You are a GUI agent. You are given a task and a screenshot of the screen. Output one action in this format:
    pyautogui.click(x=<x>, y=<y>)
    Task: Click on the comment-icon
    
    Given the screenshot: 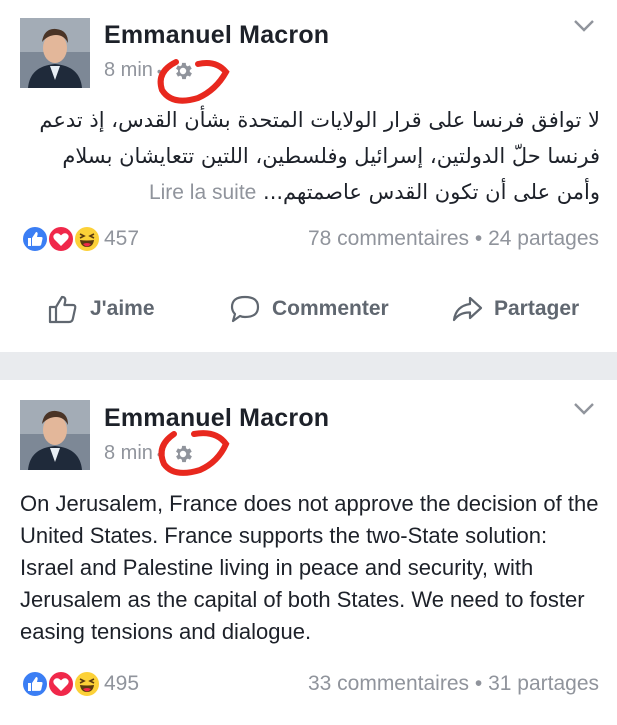 What is the action you would take?
    pyautogui.click(x=245, y=309)
    